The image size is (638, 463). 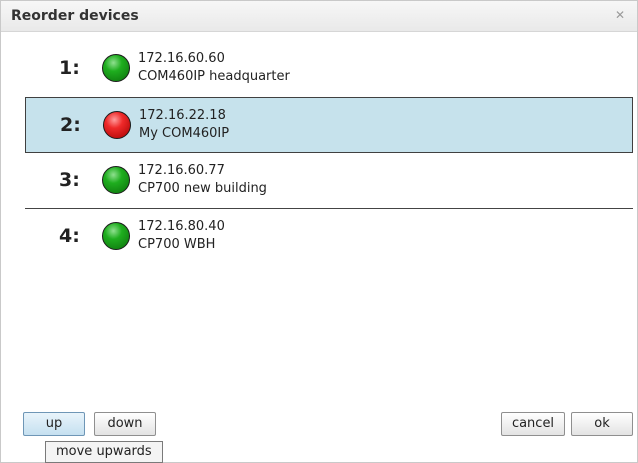 What do you see at coordinates (104, 452) in the screenshot?
I see `tooltip: move upwards` at bounding box center [104, 452].